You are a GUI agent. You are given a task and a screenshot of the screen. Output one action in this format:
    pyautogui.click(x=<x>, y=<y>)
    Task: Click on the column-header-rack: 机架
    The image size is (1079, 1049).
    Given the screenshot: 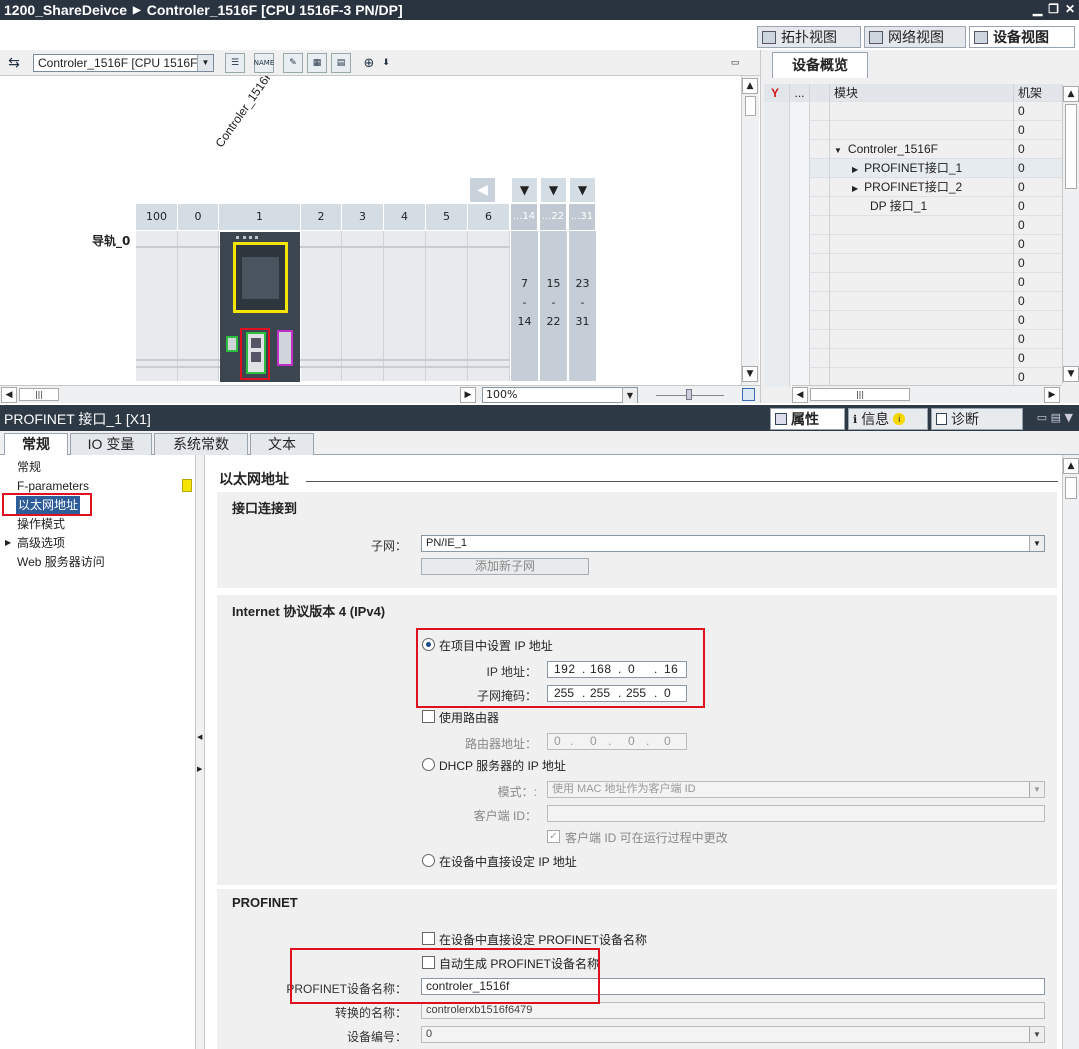 What is the action you would take?
    pyautogui.click(x=1038, y=93)
    